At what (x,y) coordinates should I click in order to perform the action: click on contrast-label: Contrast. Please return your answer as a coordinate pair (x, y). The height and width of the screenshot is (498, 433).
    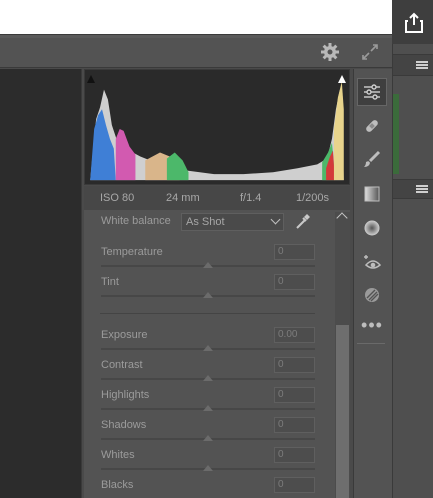
    Looking at the image, I should click on (122, 365).